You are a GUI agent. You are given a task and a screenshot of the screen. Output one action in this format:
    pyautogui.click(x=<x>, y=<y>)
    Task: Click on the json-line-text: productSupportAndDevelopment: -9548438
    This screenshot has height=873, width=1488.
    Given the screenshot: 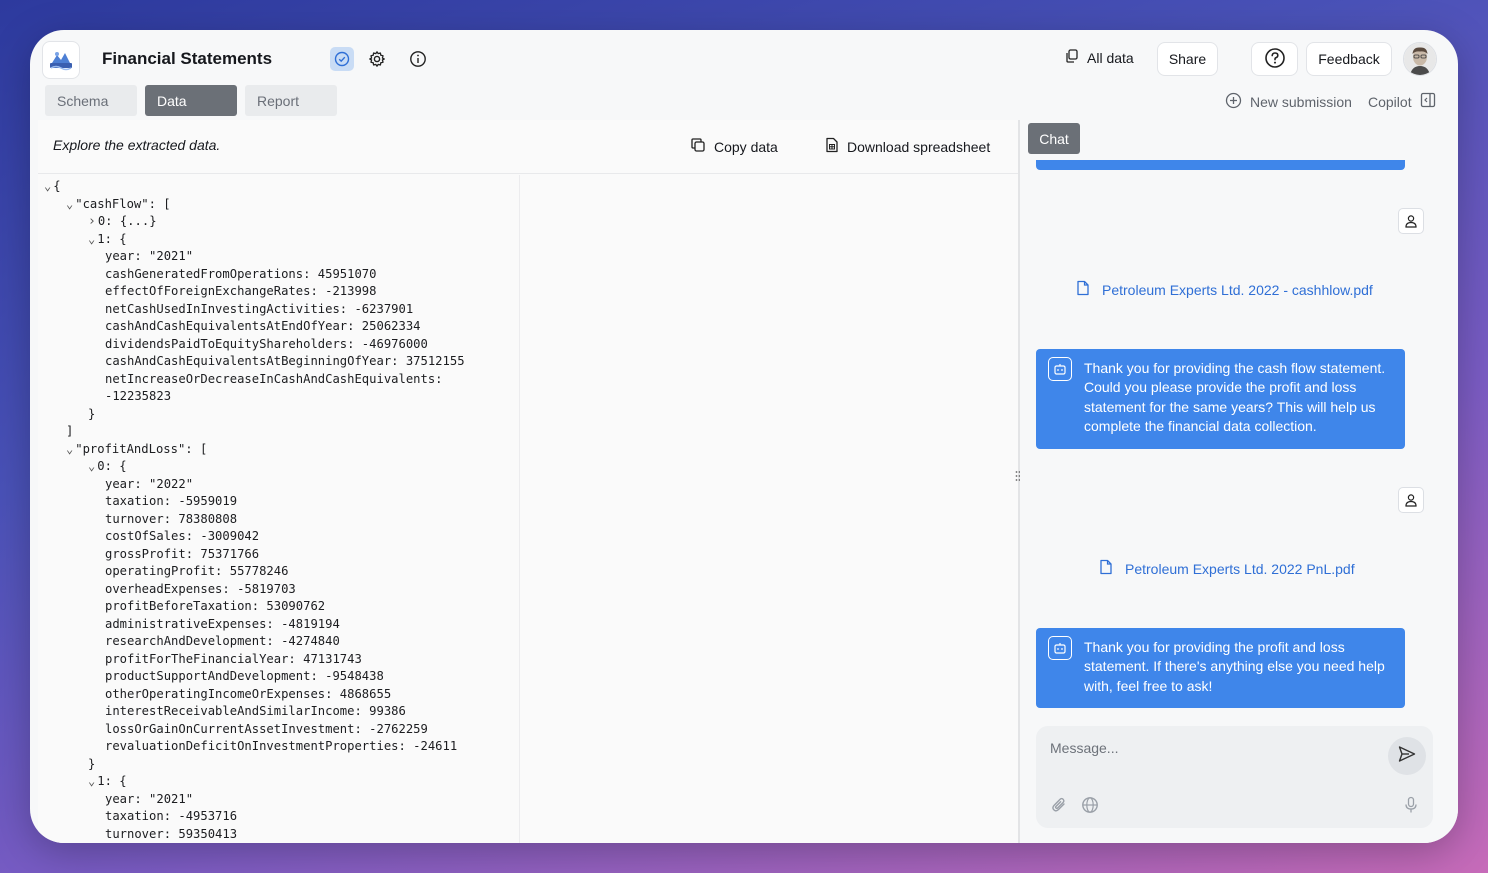 What is the action you would take?
    pyautogui.click(x=244, y=676)
    